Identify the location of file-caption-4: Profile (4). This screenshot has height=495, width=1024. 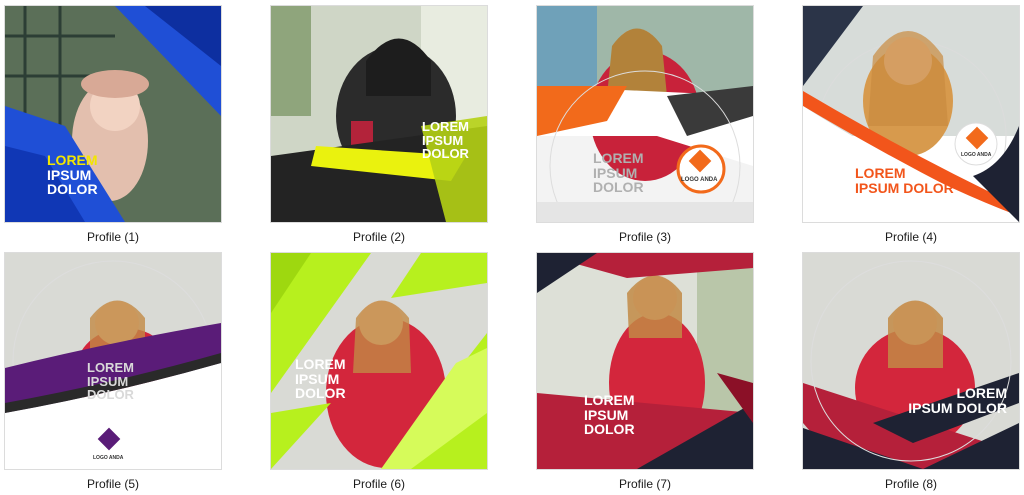
(911, 237).